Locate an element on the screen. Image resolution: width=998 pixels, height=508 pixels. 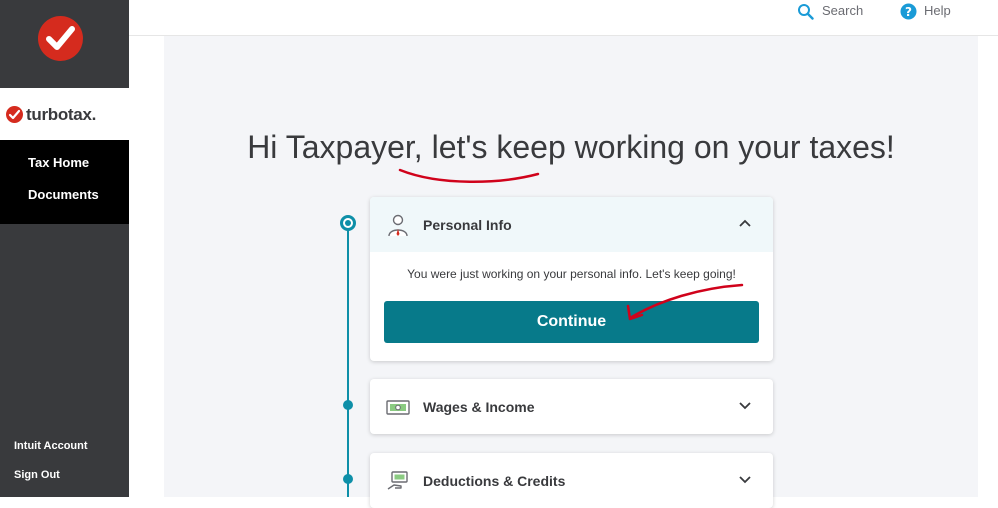
money-icon is located at coordinates (398, 407).